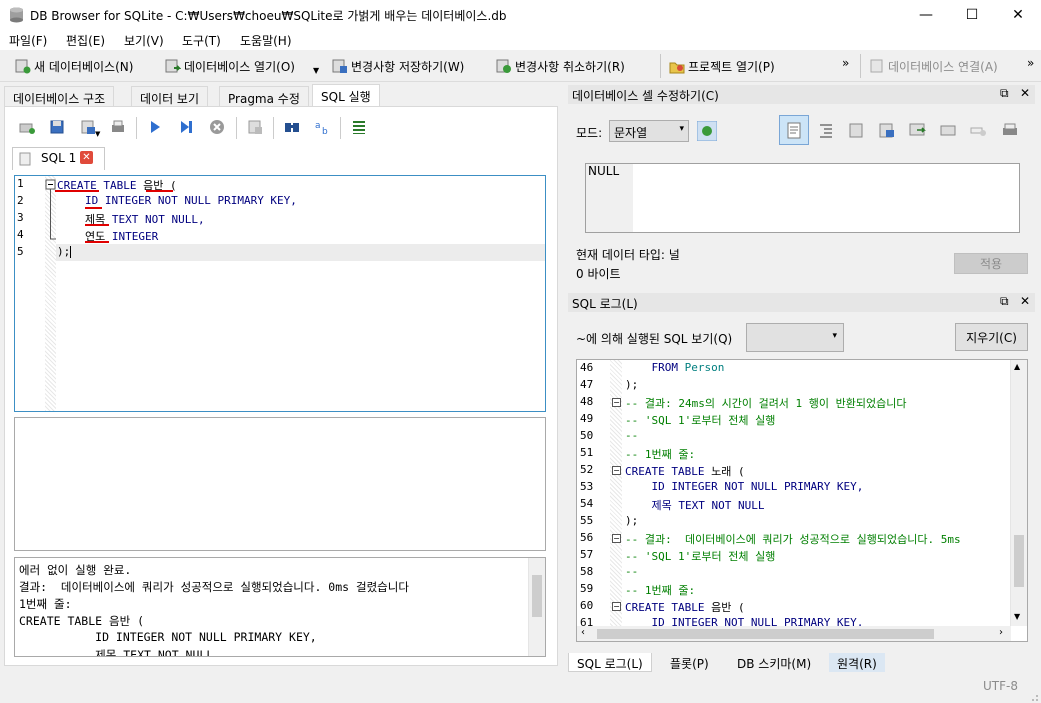  Describe the element at coordinates (587, 486) in the screenshot. I see `log-line-number: 53` at that location.